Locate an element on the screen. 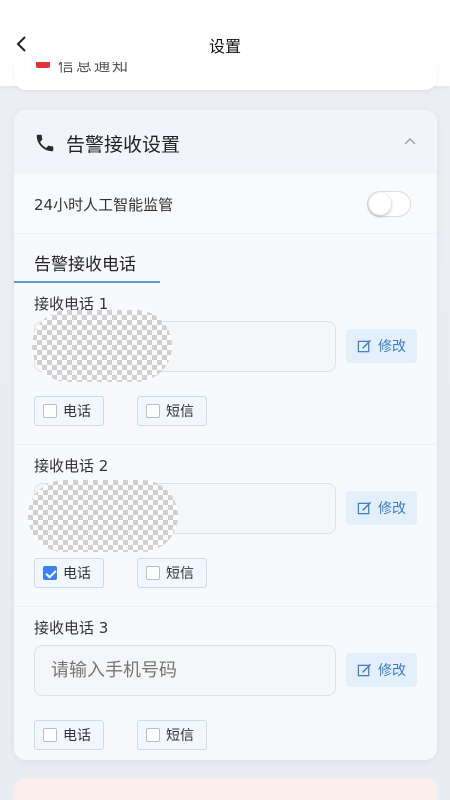 The image size is (450, 800). chevron-up-icon is located at coordinates (410, 141).